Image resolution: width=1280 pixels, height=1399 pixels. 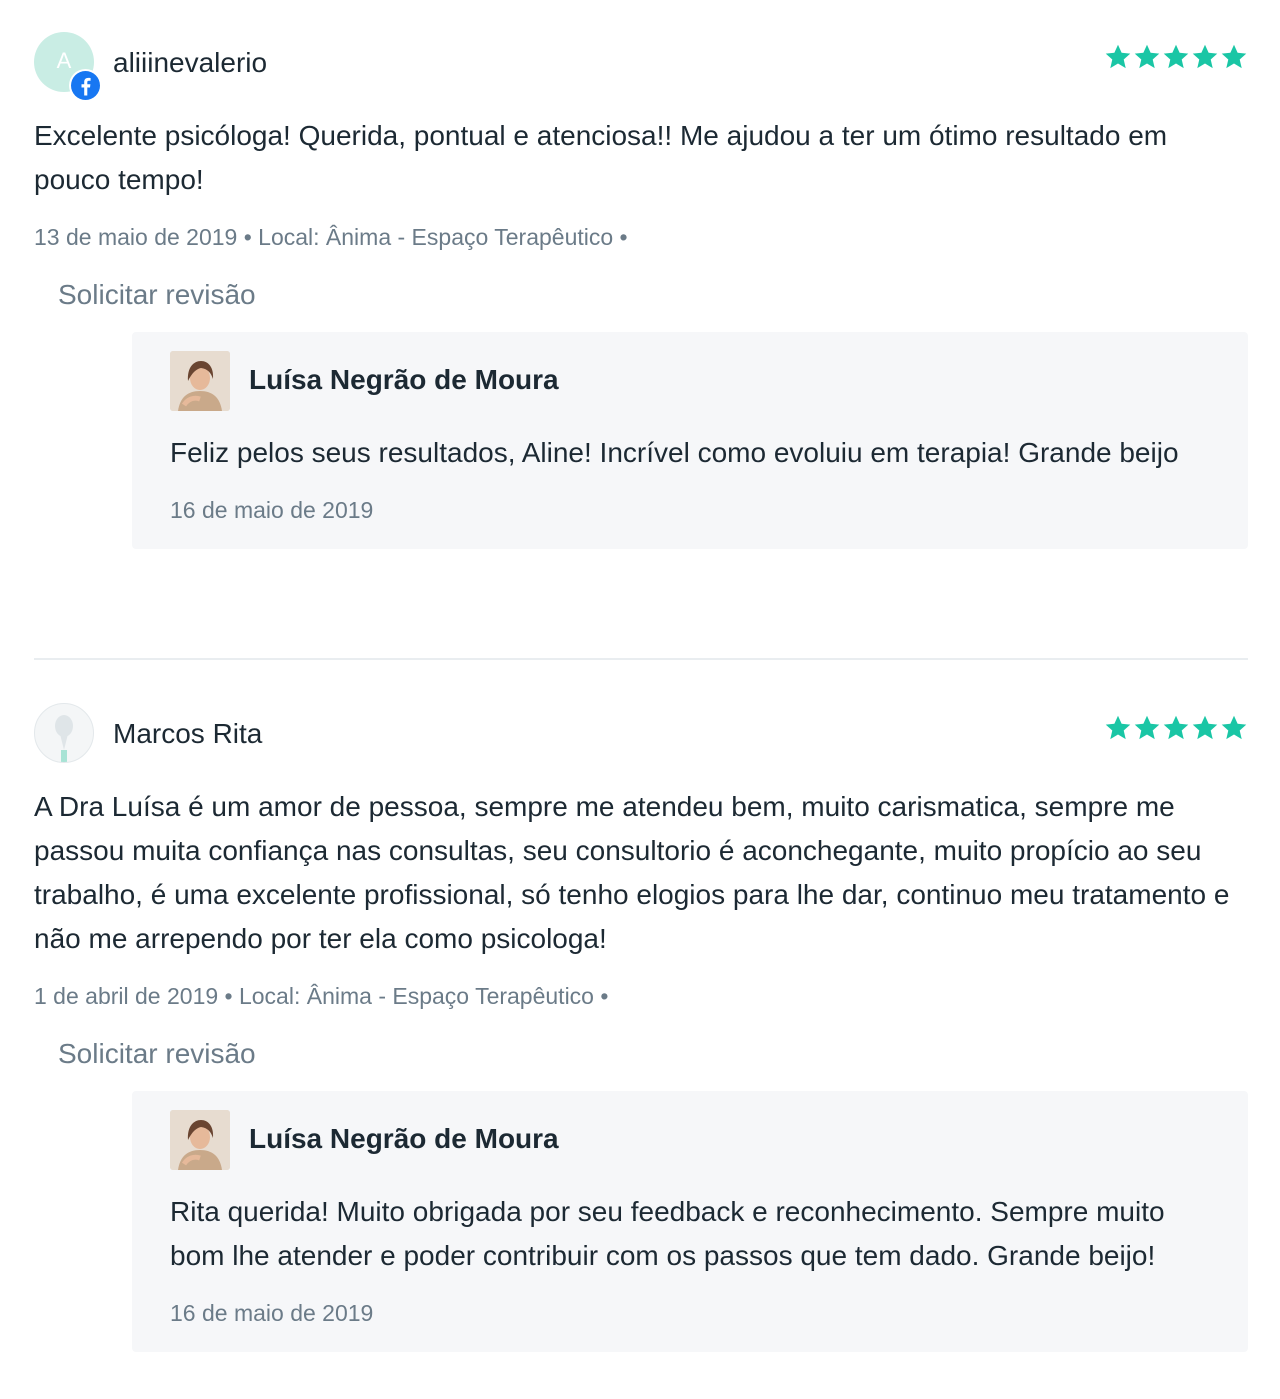 I want to click on anonymous-user-icon, so click(x=64, y=733).